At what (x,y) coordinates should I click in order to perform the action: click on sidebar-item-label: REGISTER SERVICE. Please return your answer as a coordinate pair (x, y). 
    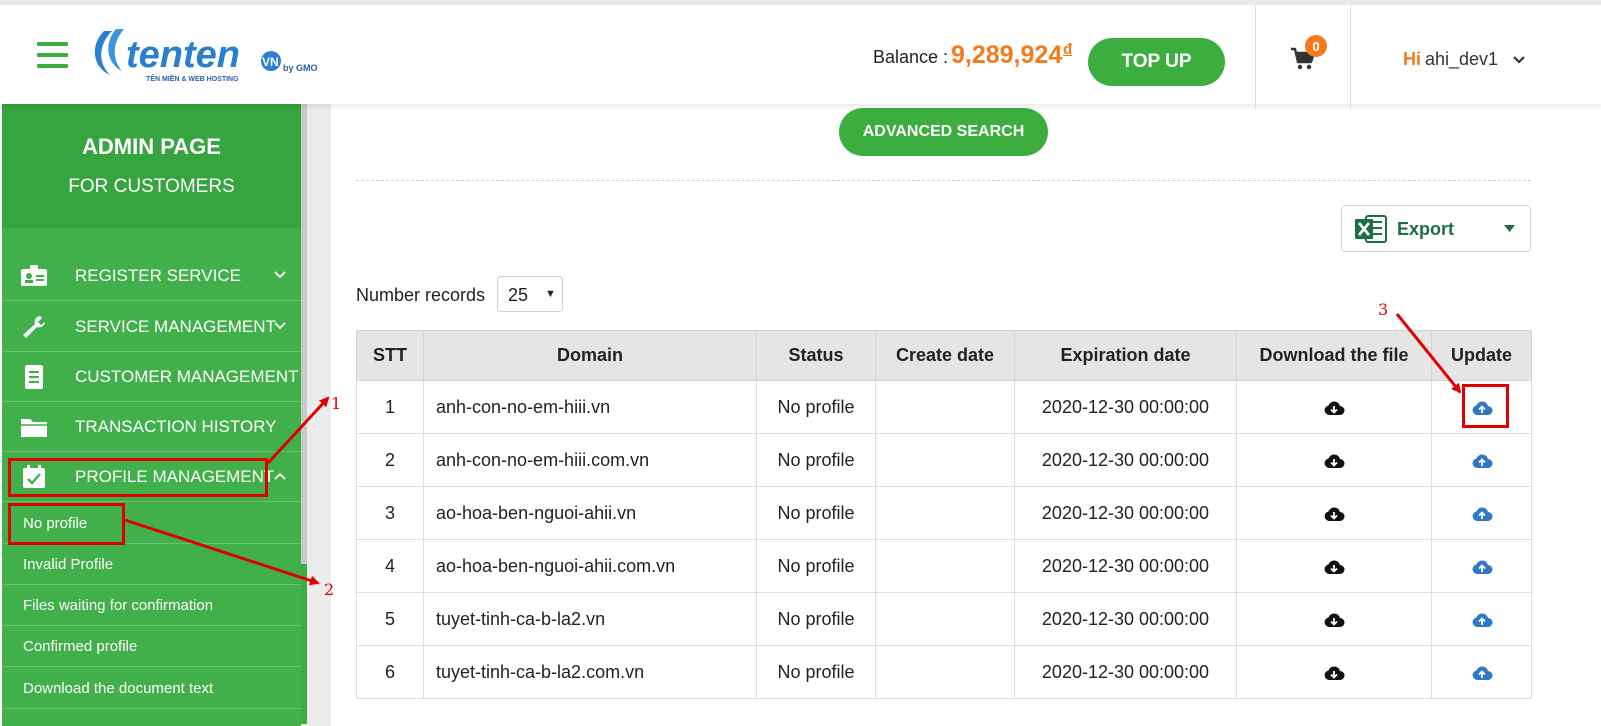
    Looking at the image, I should click on (158, 275).